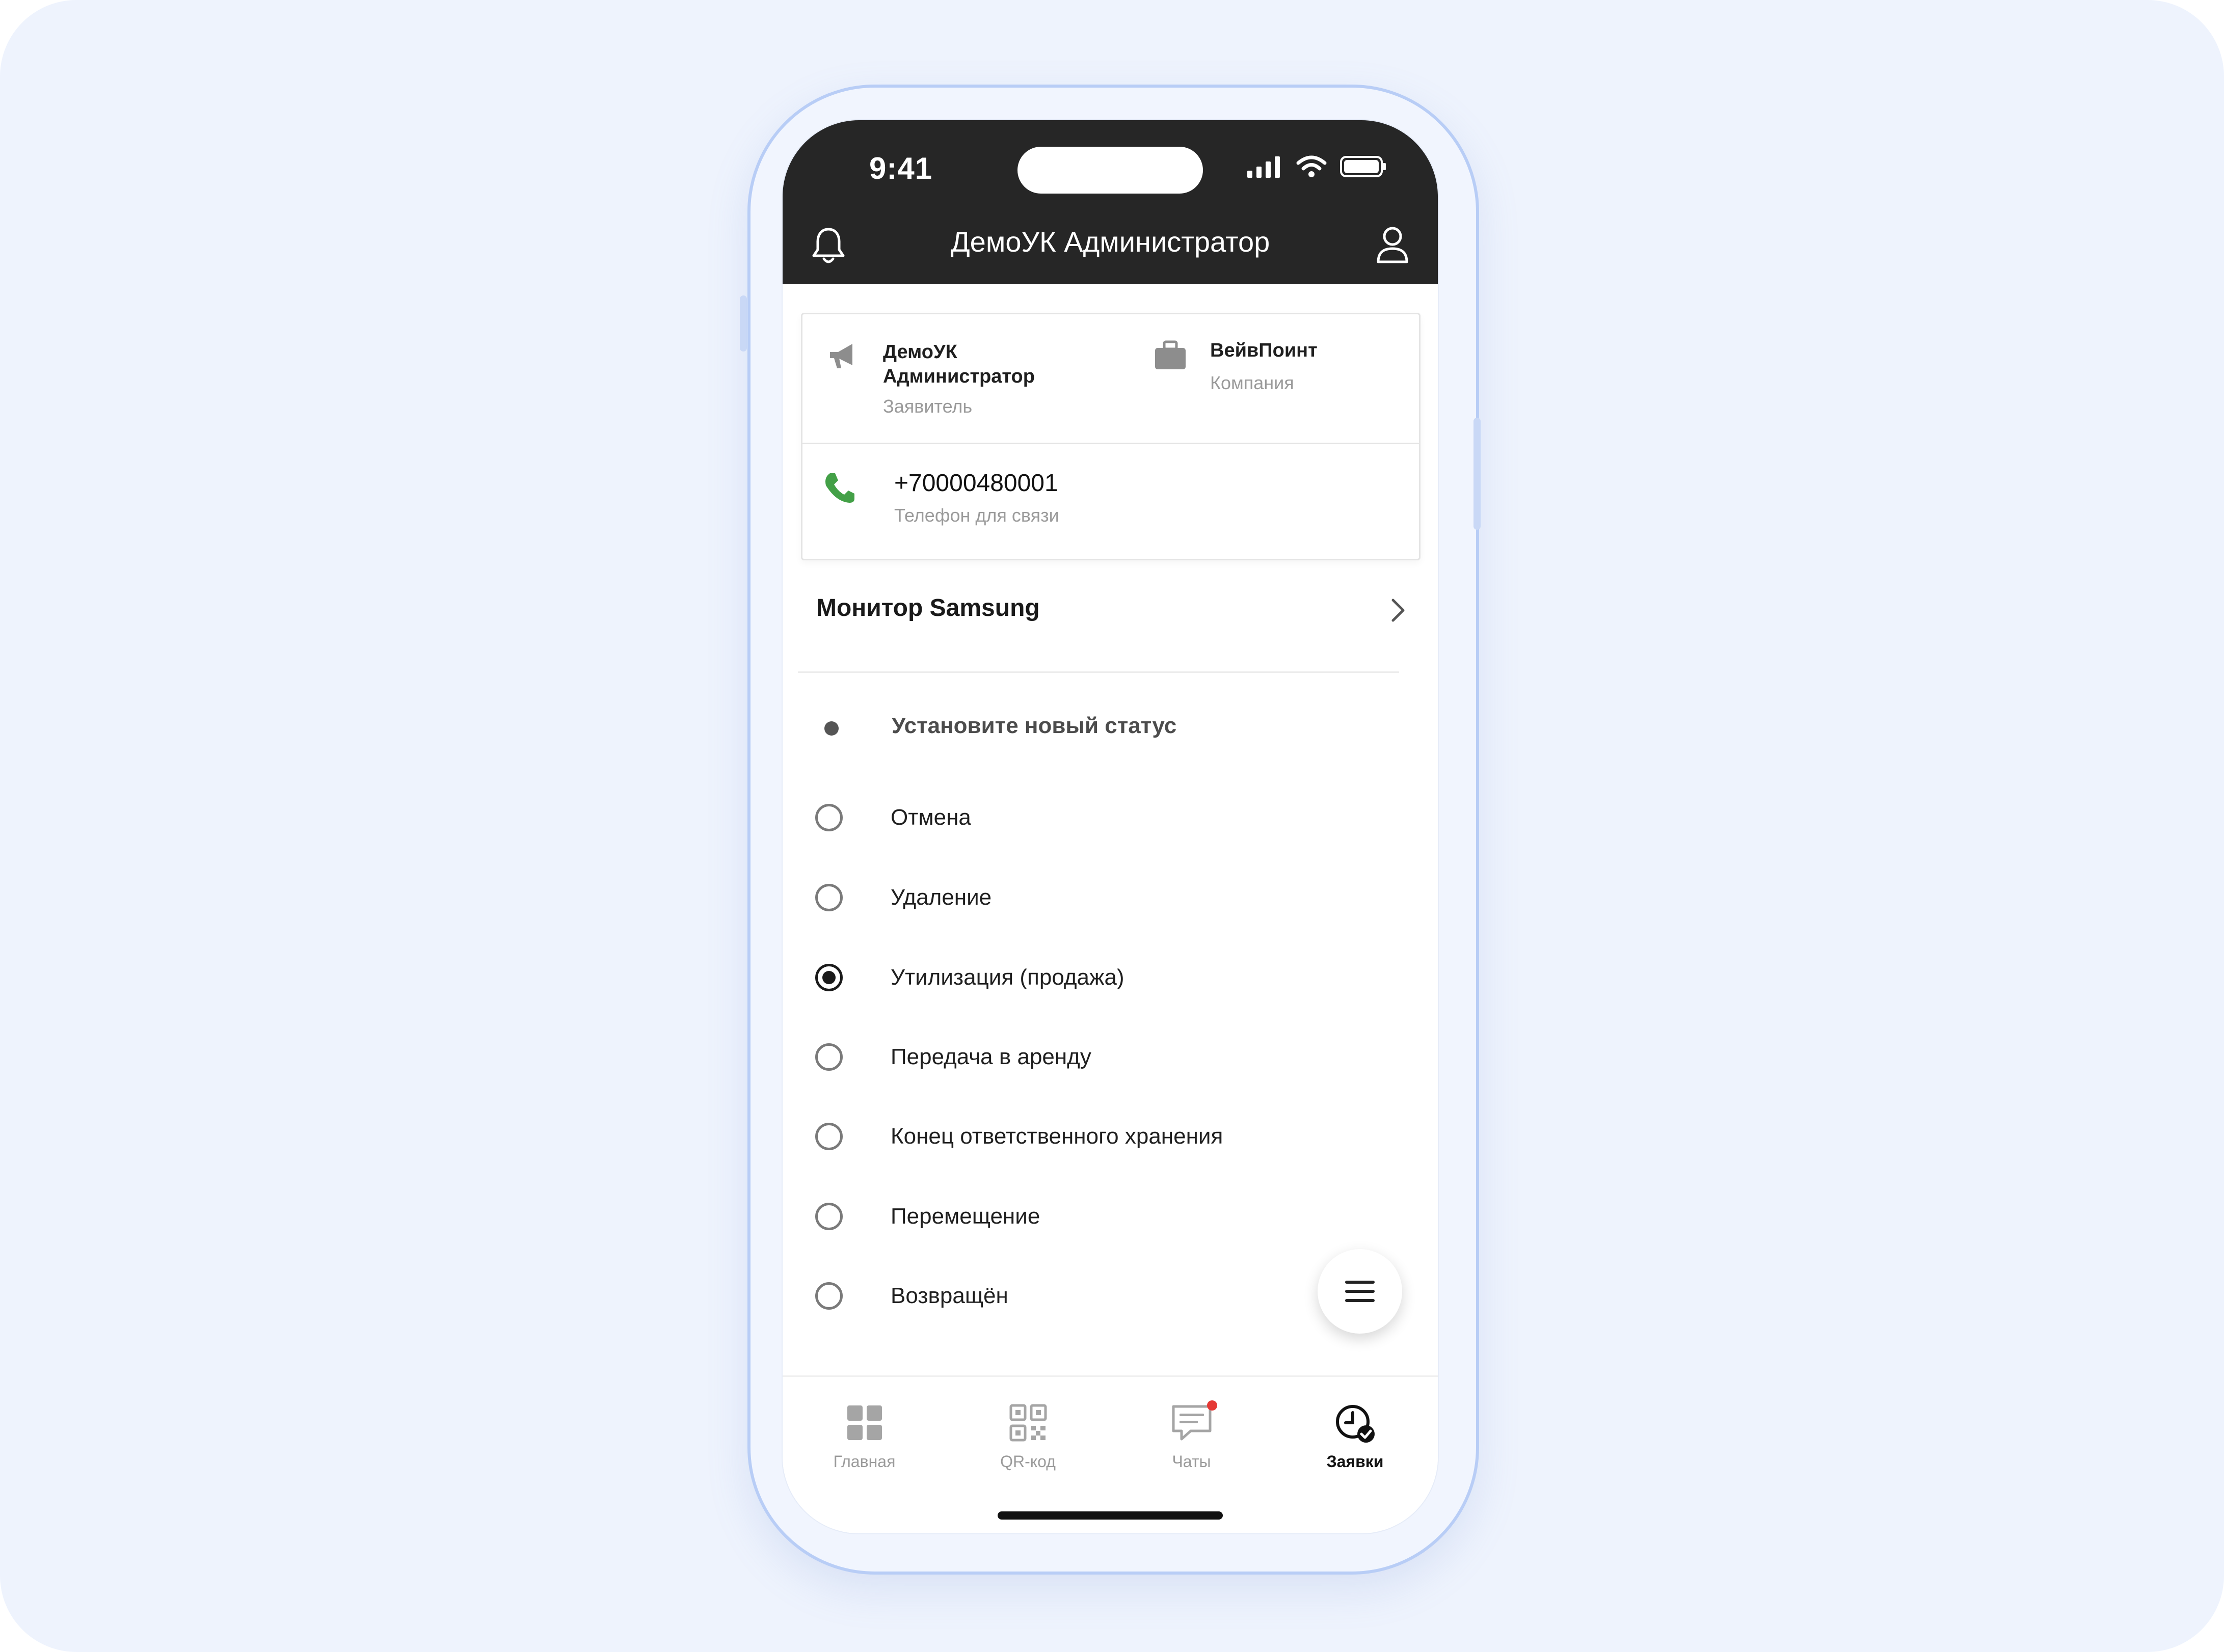 Image resolution: width=2224 pixels, height=1652 pixels. I want to click on dynamic-island, so click(1110, 170).